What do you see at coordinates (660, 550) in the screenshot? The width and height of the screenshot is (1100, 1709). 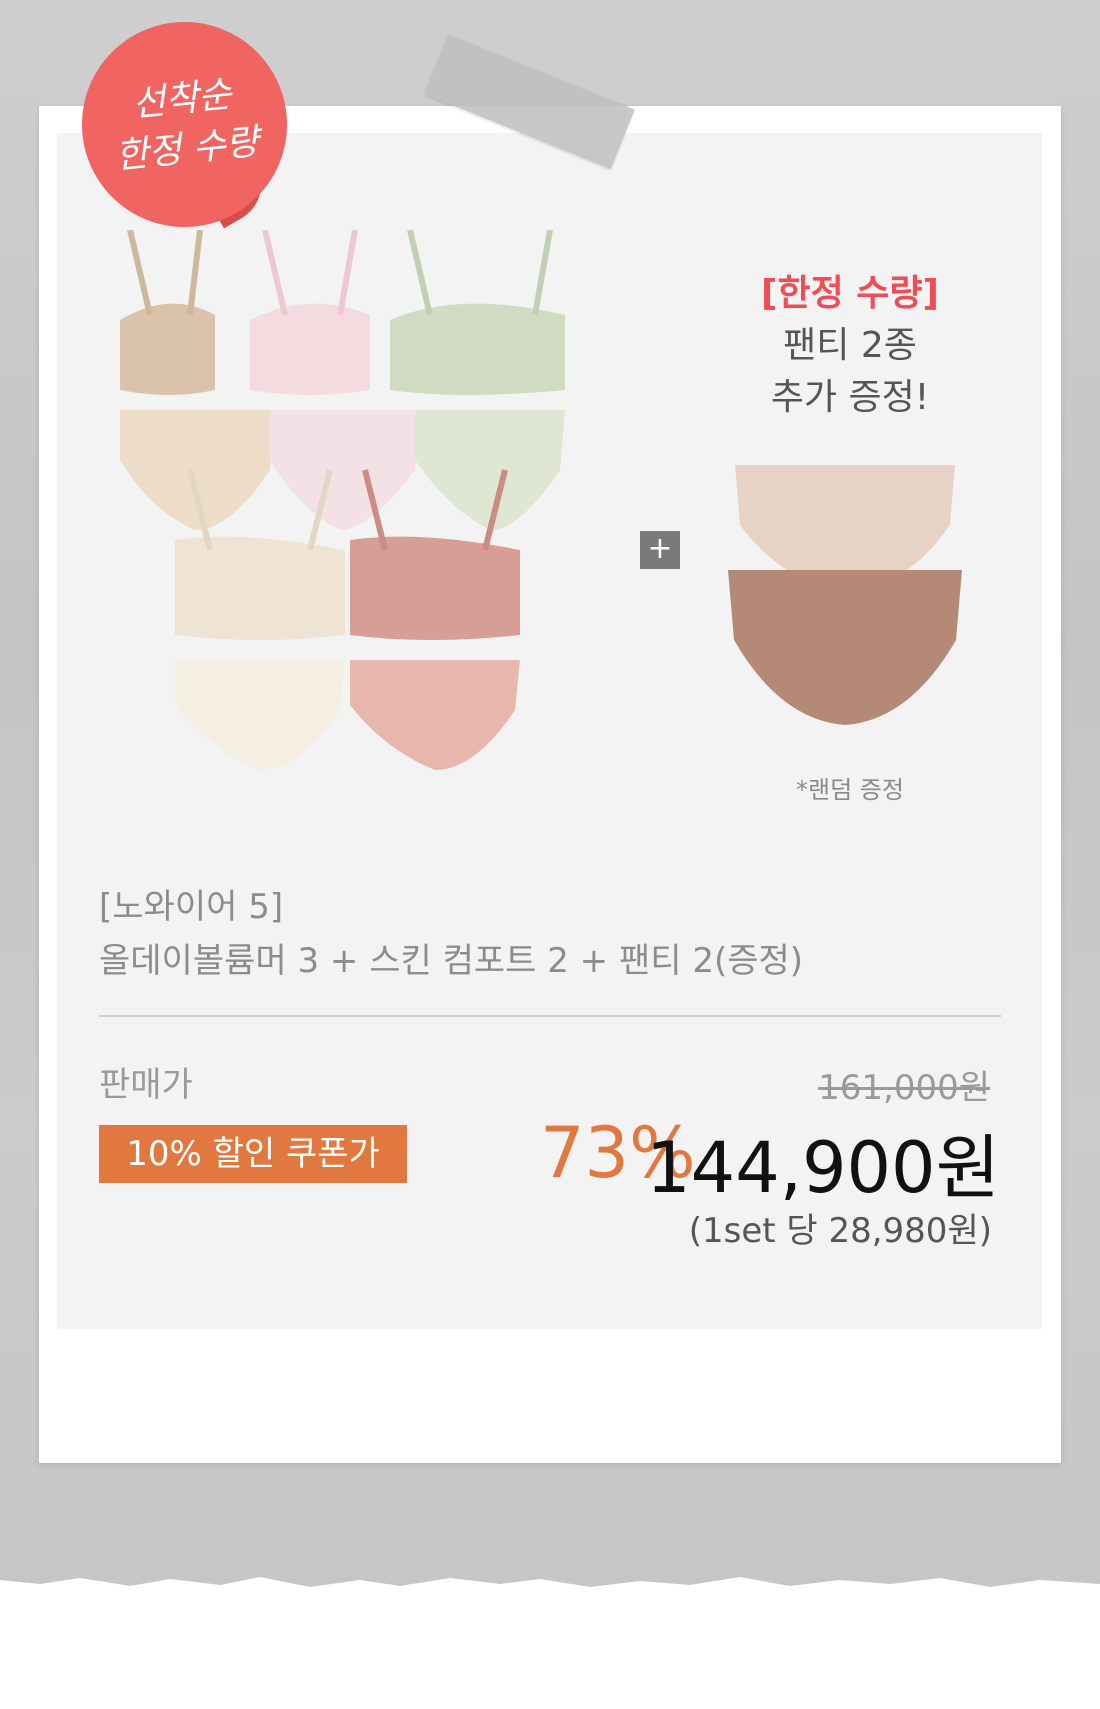 I see `plus-sign: +` at bounding box center [660, 550].